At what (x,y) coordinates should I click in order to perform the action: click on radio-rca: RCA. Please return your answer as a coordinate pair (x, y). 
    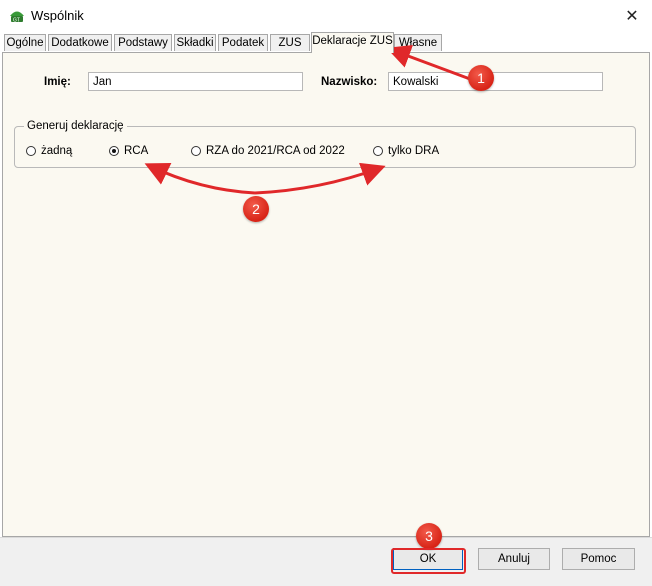
    Looking at the image, I should click on (128, 151).